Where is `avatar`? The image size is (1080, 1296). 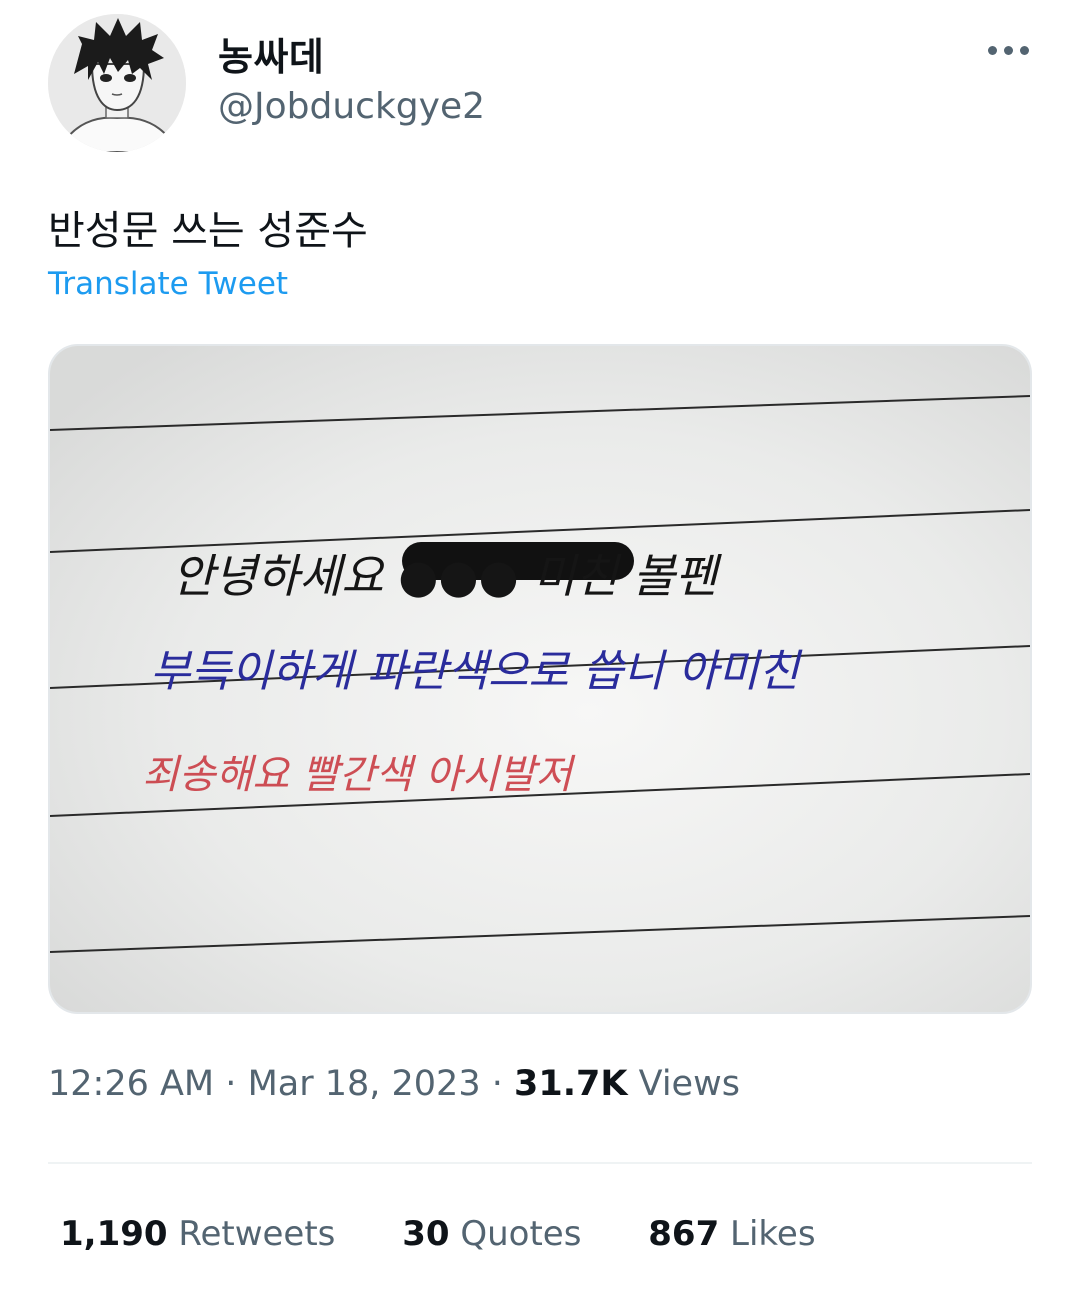 avatar is located at coordinates (117, 83).